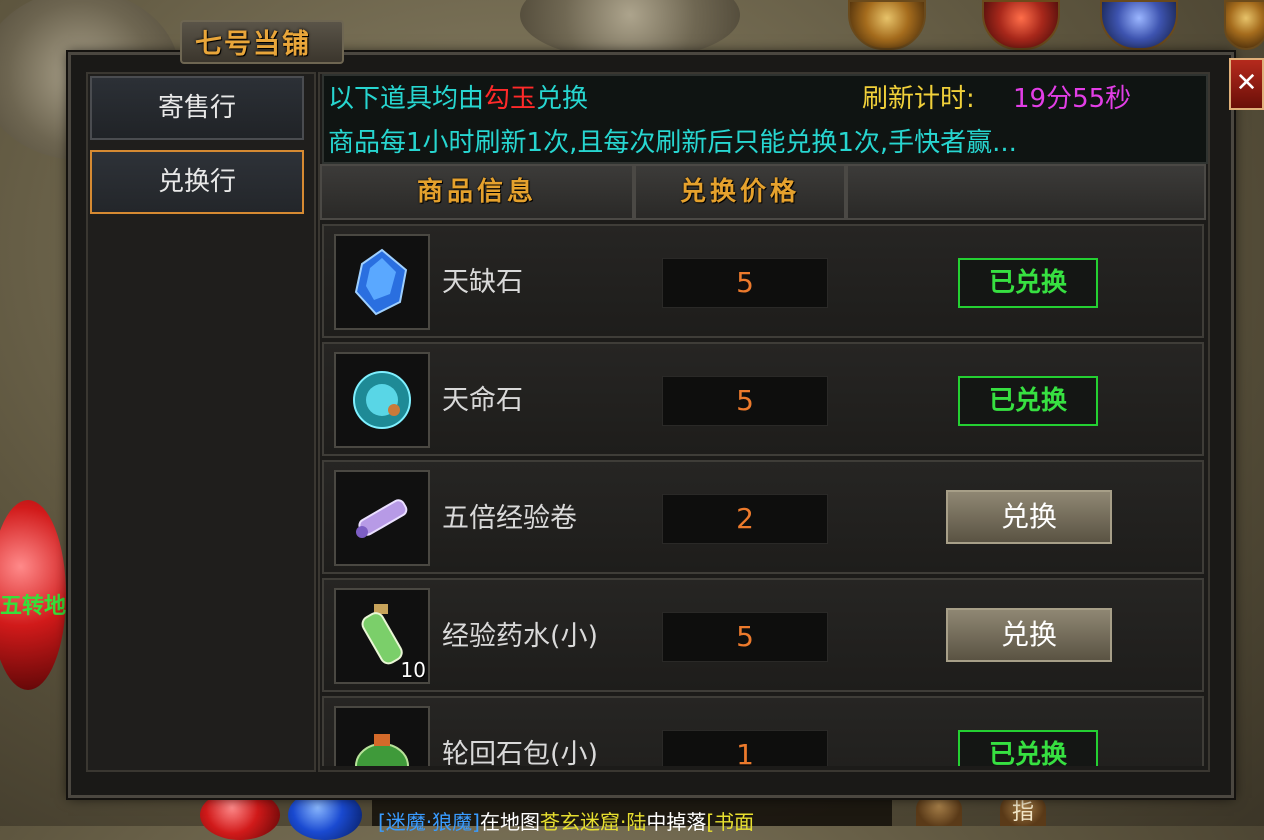  I want to click on item-name: 五倍经验卷, so click(509, 518).